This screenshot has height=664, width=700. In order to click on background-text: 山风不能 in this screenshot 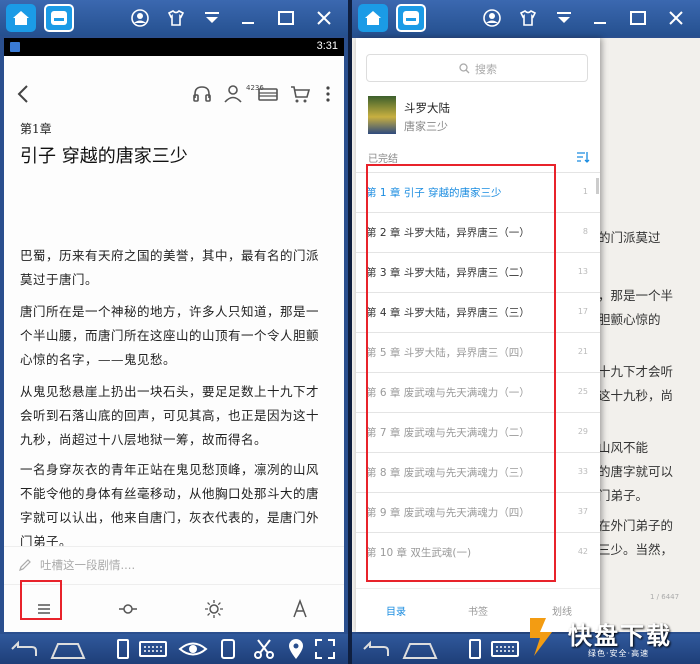, I will do `click(623, 447)`.